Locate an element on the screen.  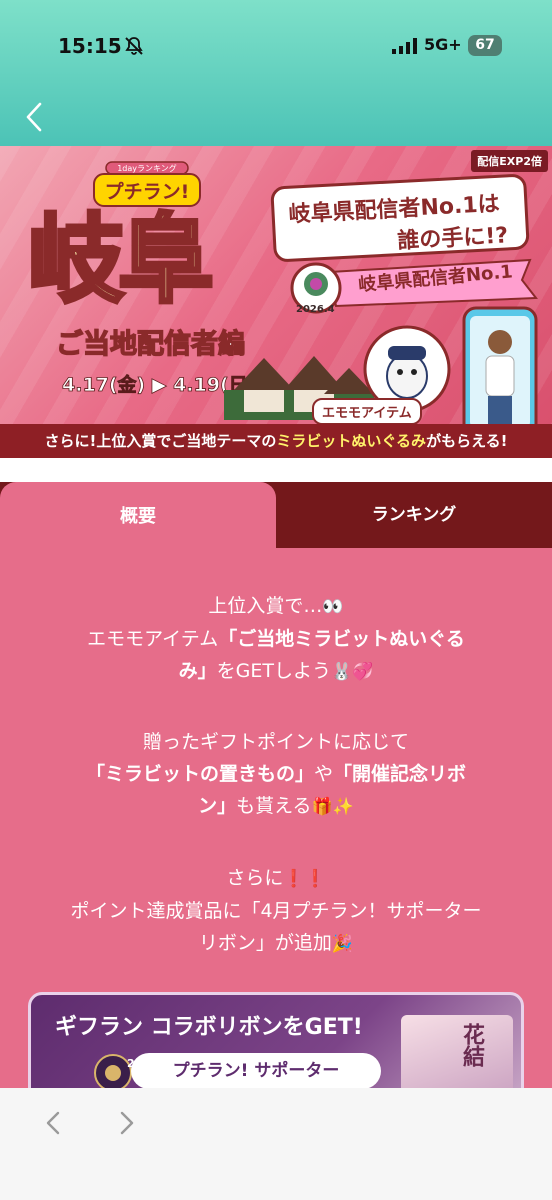
paragraph-1: 上位入賞で…👀 エモモアイテム「ご当地ミラビットぬいぐる み」をGETしよう🐰💞 is located at coordinates (276, 639).